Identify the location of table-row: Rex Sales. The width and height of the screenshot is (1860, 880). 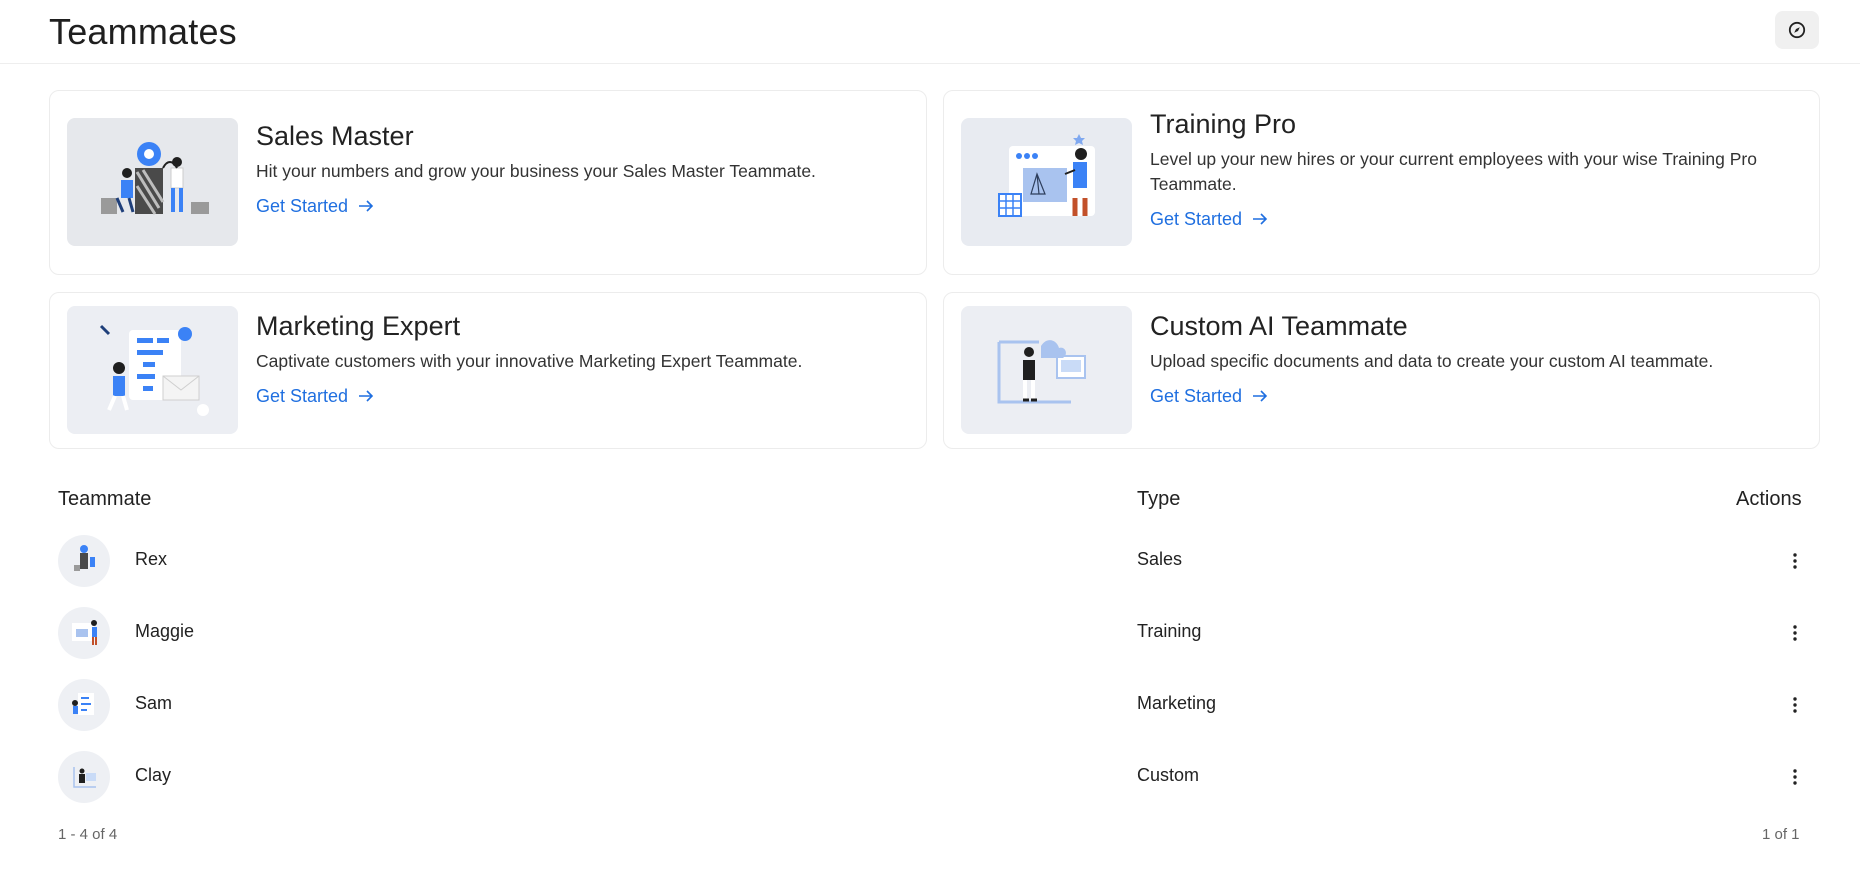
(934, 562).